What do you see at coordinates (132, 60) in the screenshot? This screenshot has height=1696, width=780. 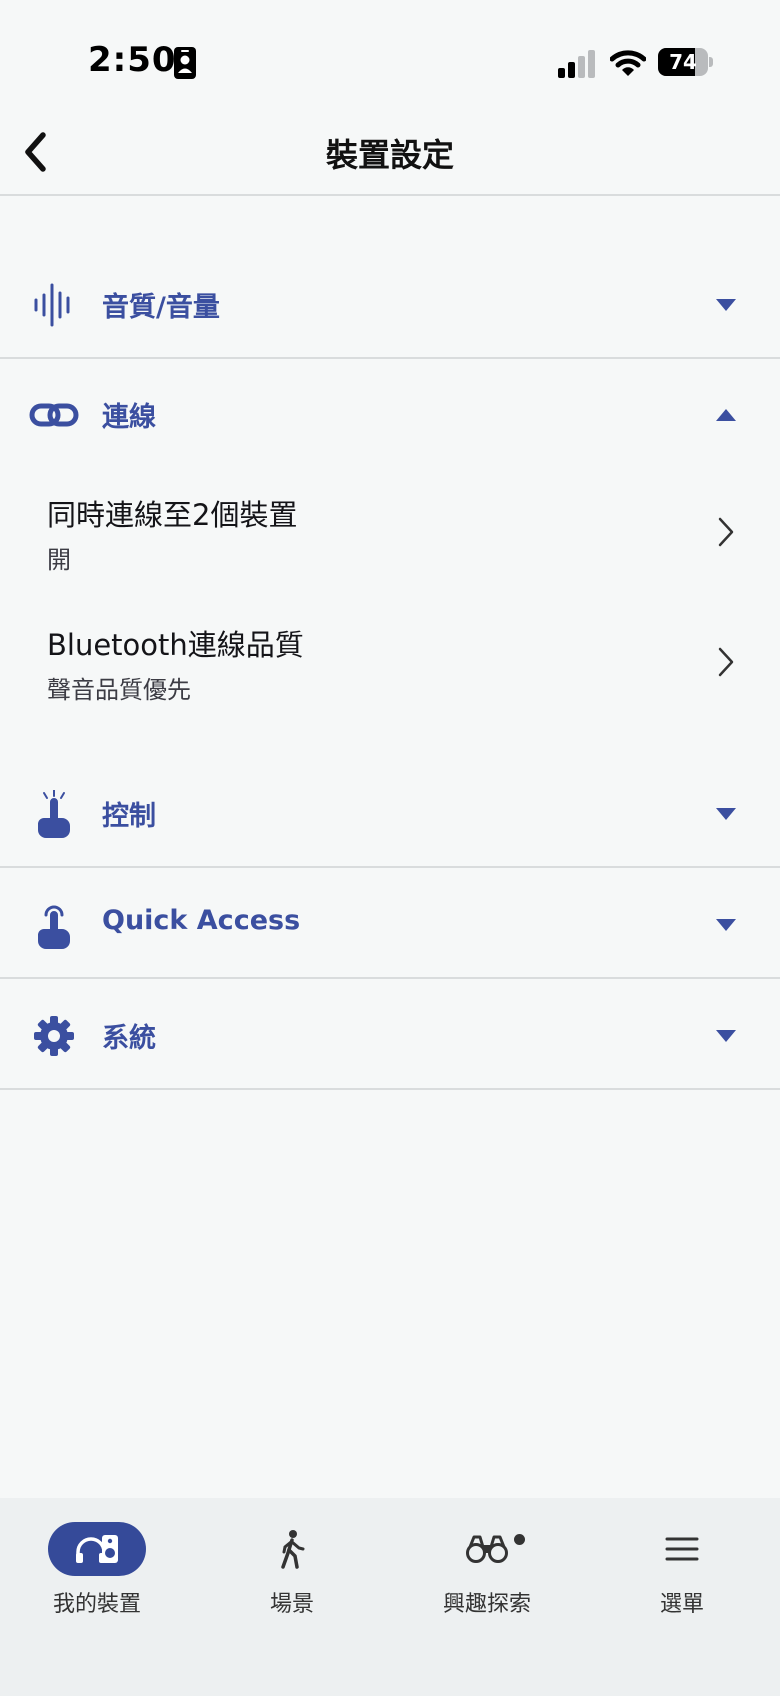 I see `status-time: 2:50` at bounding box center [132, 60].